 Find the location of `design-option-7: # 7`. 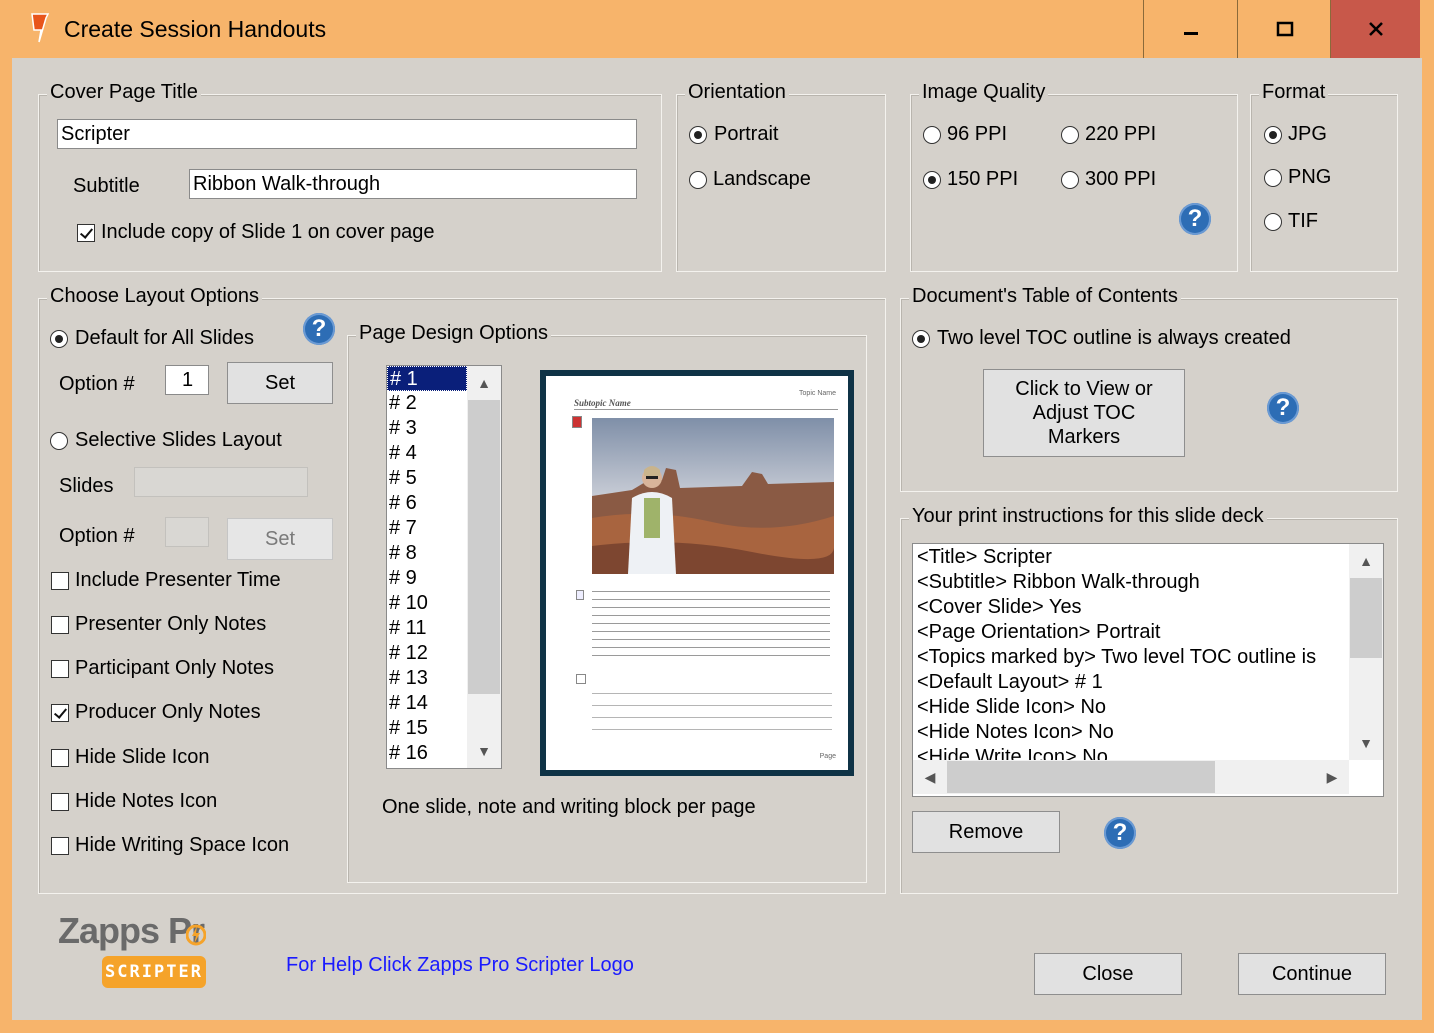

design-option-7: # 7 is located at coordinates (427, 528).